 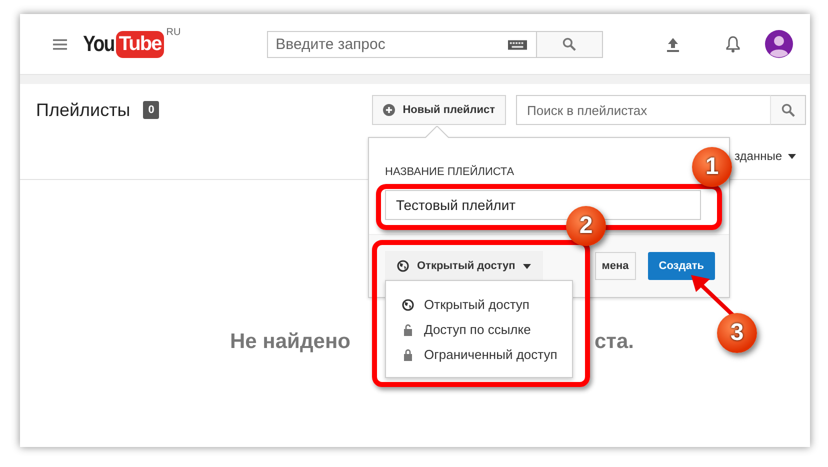 I want to click on privacy-option: Открытый доступ, so click(x=479, y=304).